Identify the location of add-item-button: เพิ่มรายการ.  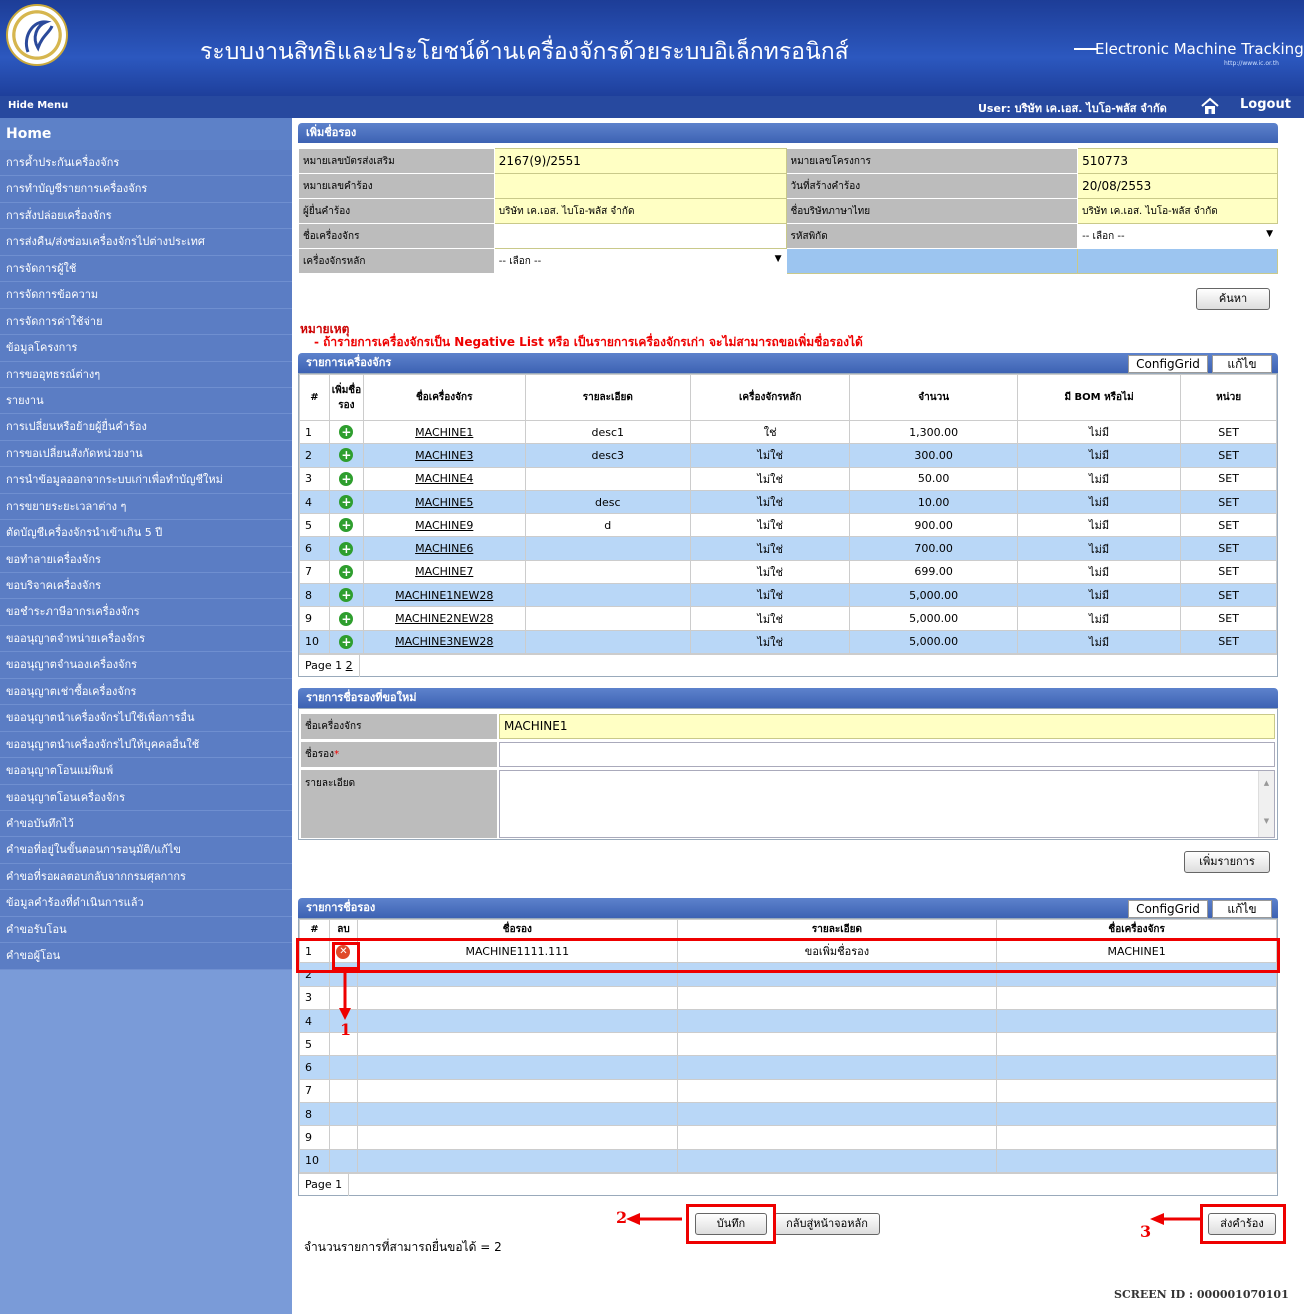
(1227, 862).